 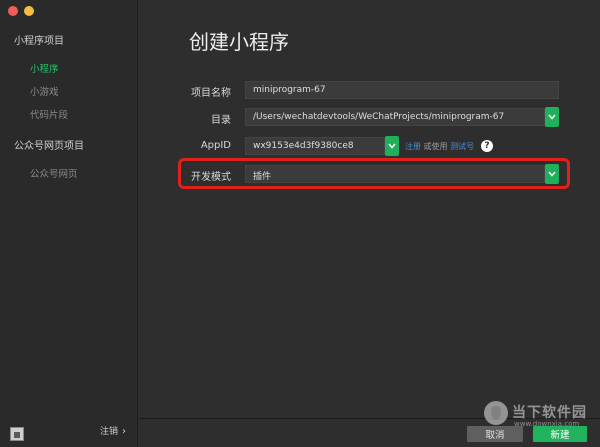 I want to click on cancel-button: 取消, so click(x=495, y=434).